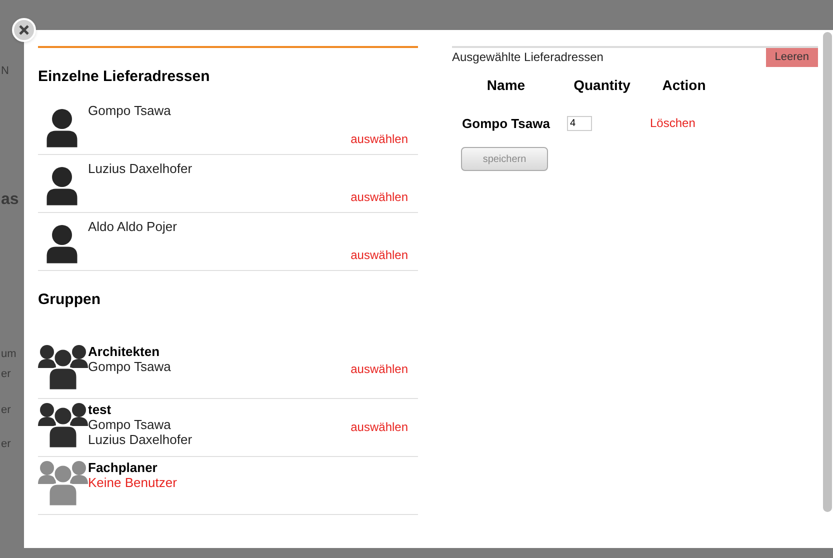  Describe the element at coordinates (100, 409) in the screenshot. I see `group-name: test` at that location.